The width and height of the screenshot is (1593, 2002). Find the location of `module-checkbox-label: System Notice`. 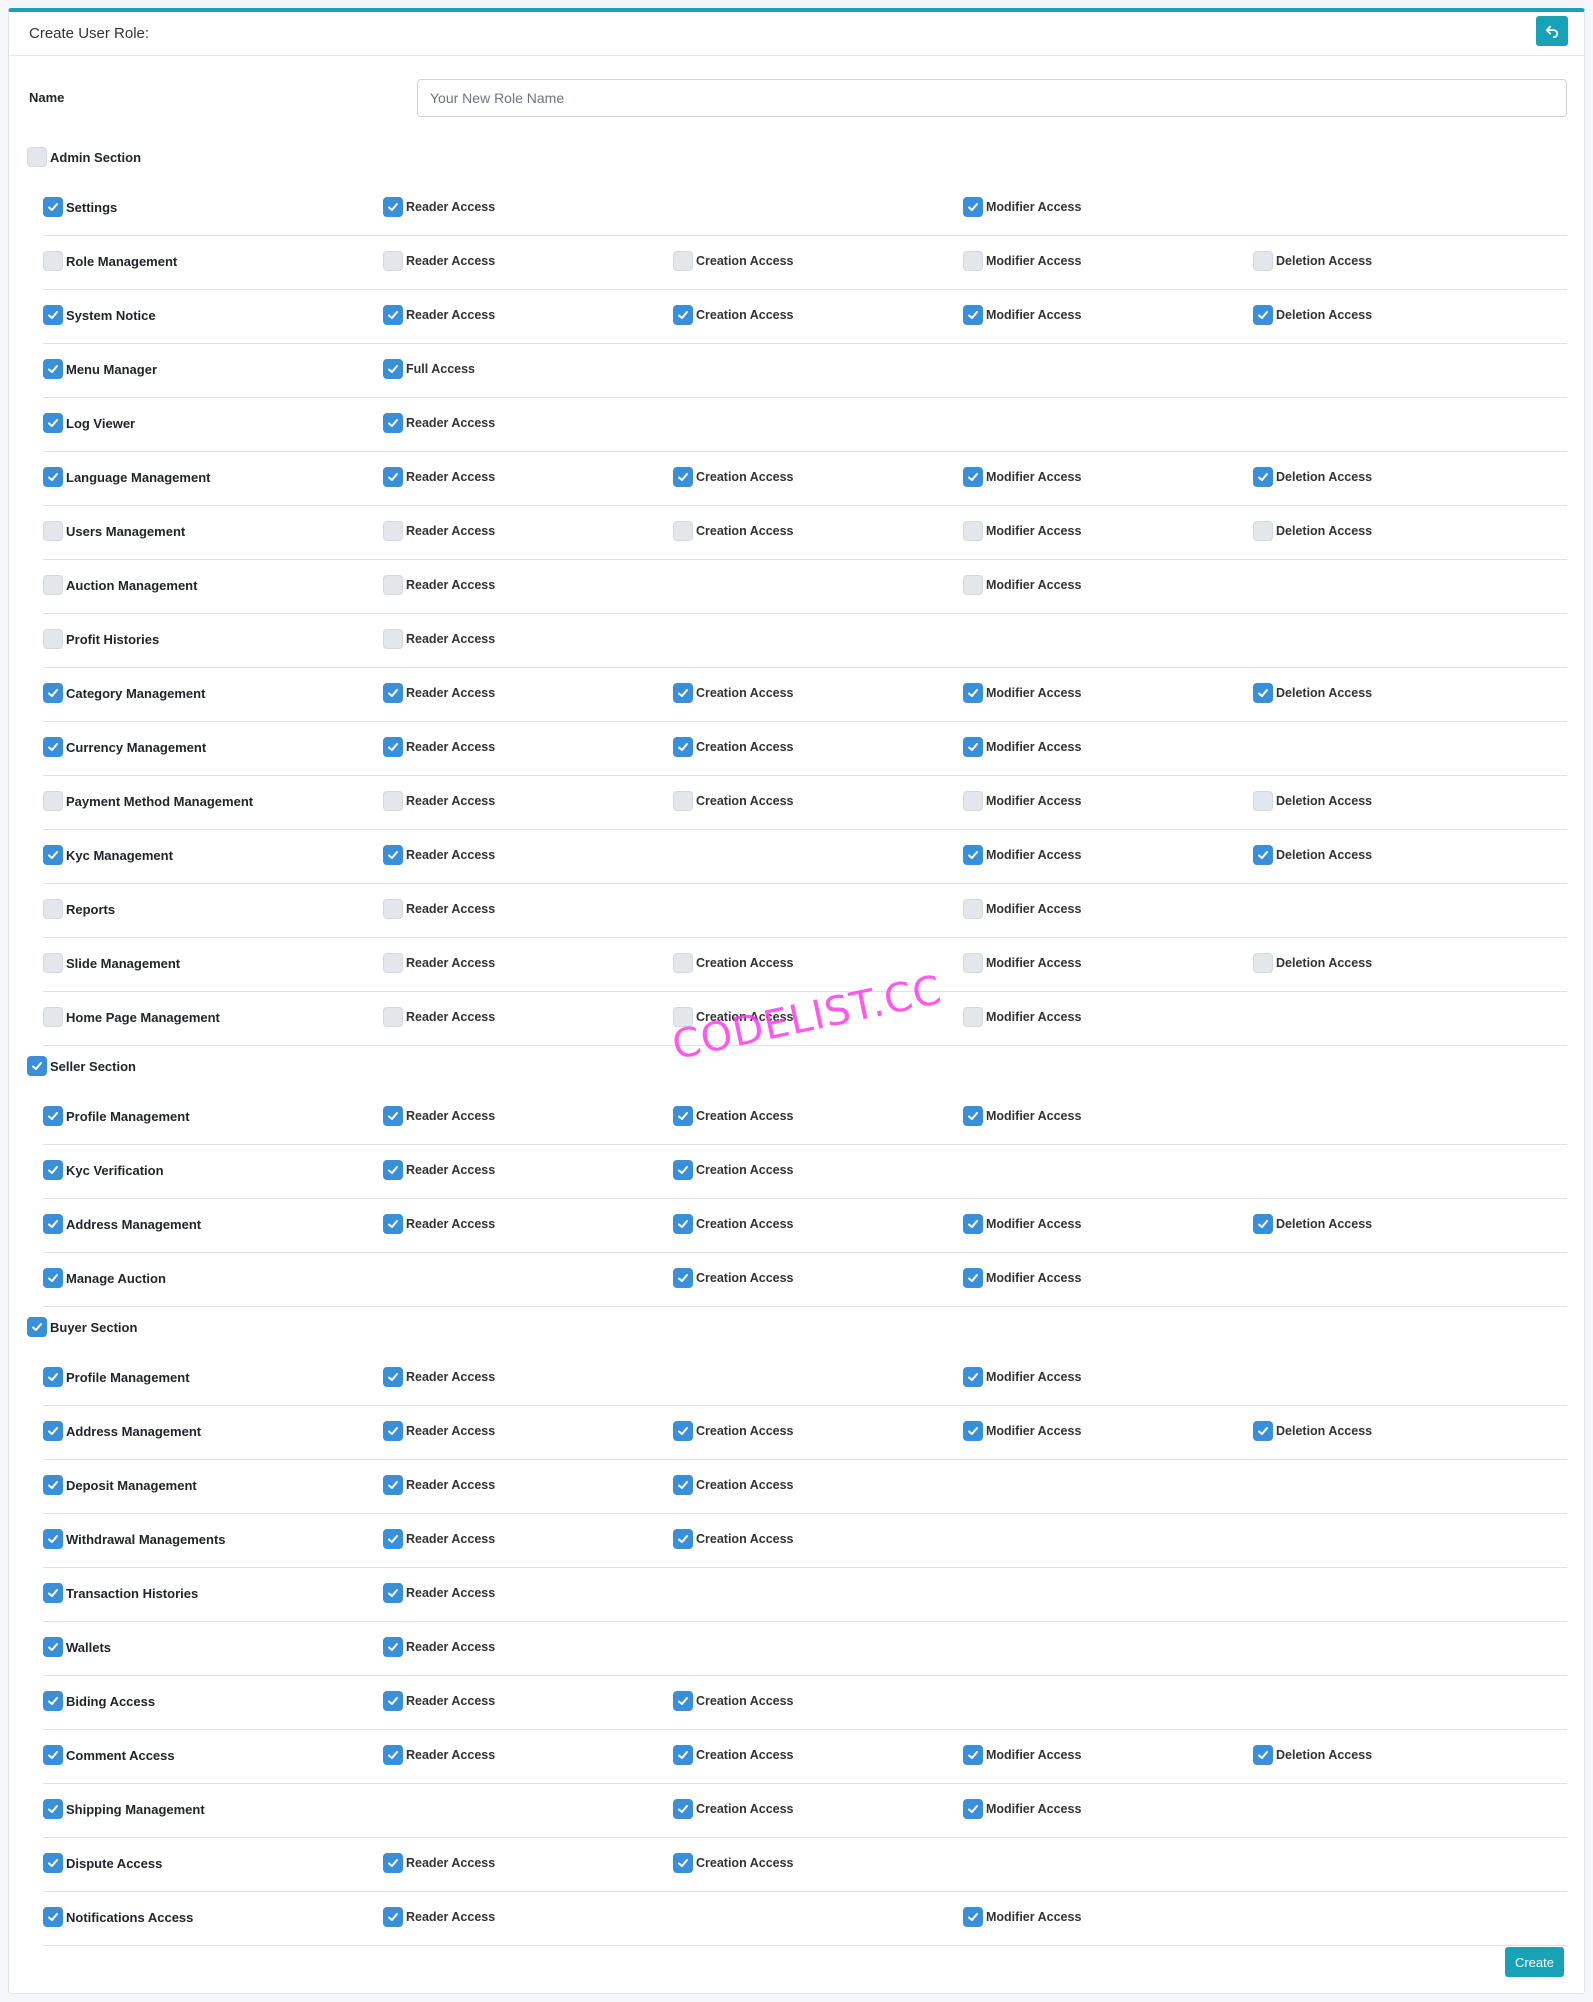

module-checkbox-label: System Notice is located at coordinates (99, 315).